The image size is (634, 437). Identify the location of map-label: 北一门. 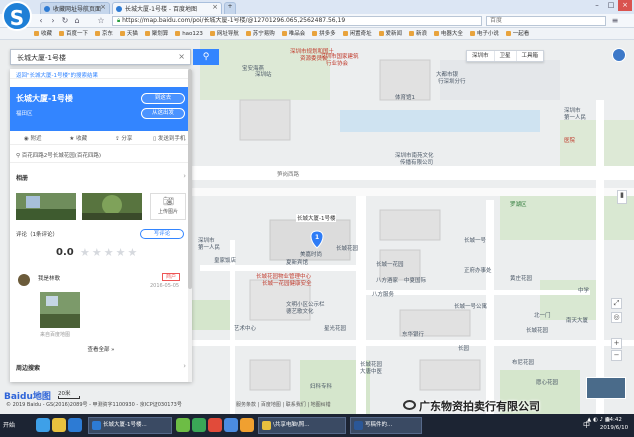
(542, 315).